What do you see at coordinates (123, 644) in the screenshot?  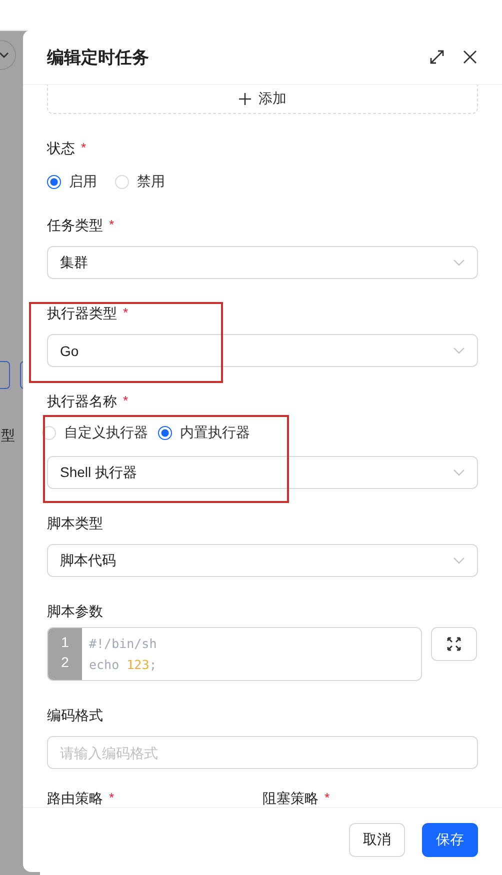 I see `code-line: #!/bin/sh` at bounding box center [123, 644].